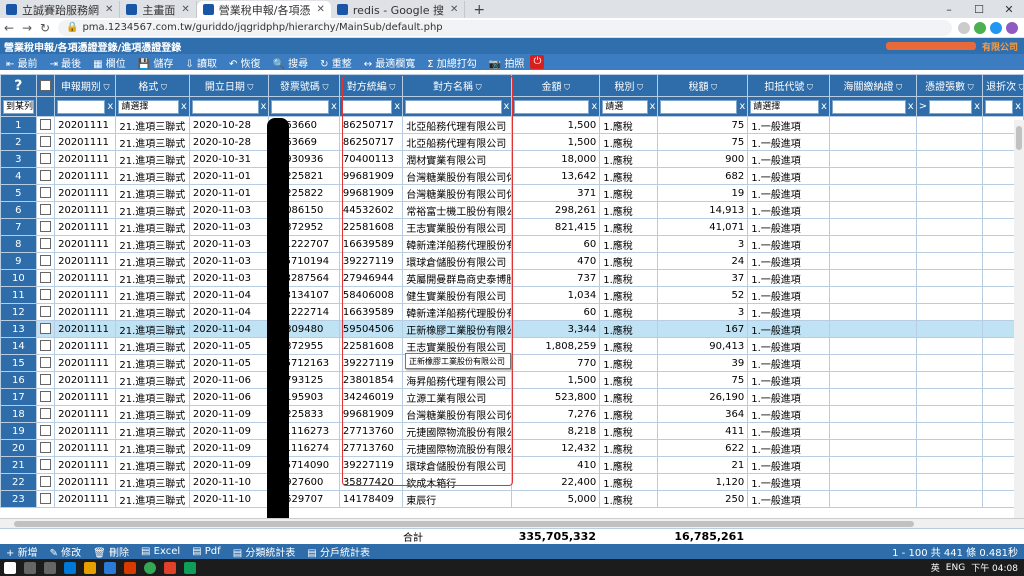 The image size is (1024, 576). I want to click on close-window-button: ✕, so click(1009, 9).